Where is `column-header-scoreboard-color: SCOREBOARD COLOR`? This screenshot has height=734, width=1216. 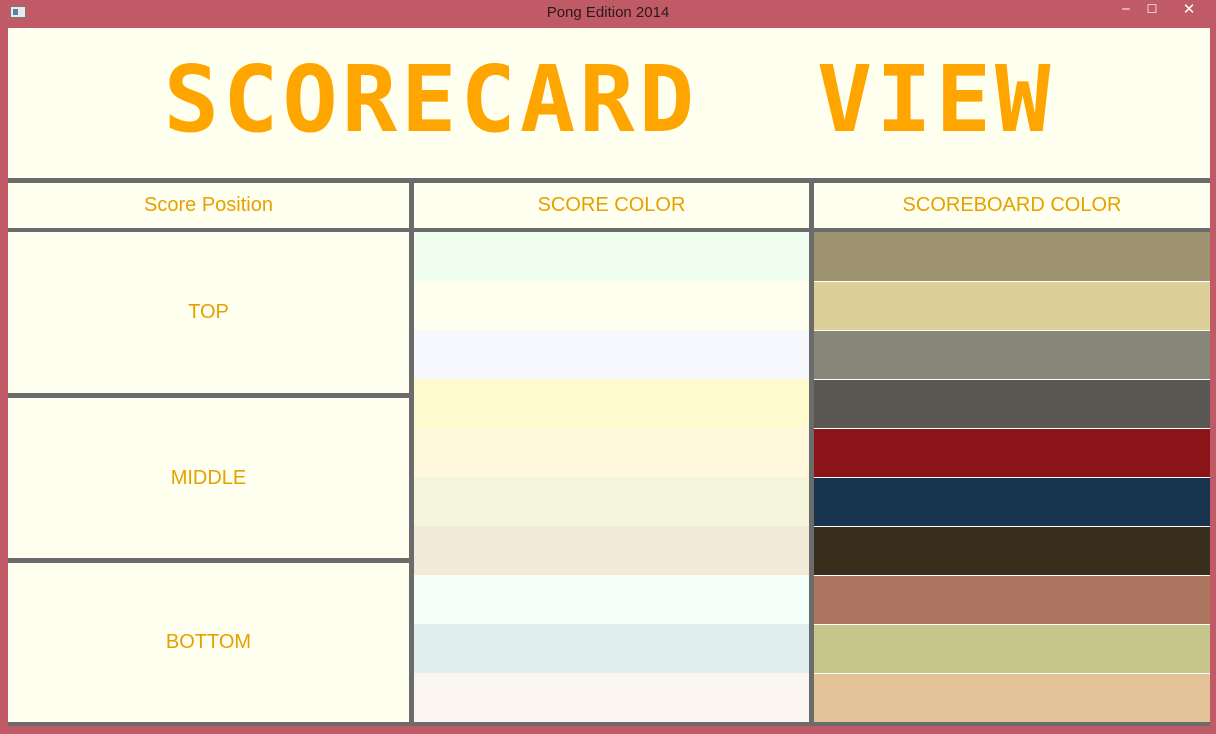
column-header-scoreboard-color: SCOREBOARD COLOR is located at coordinates (1012, 205).